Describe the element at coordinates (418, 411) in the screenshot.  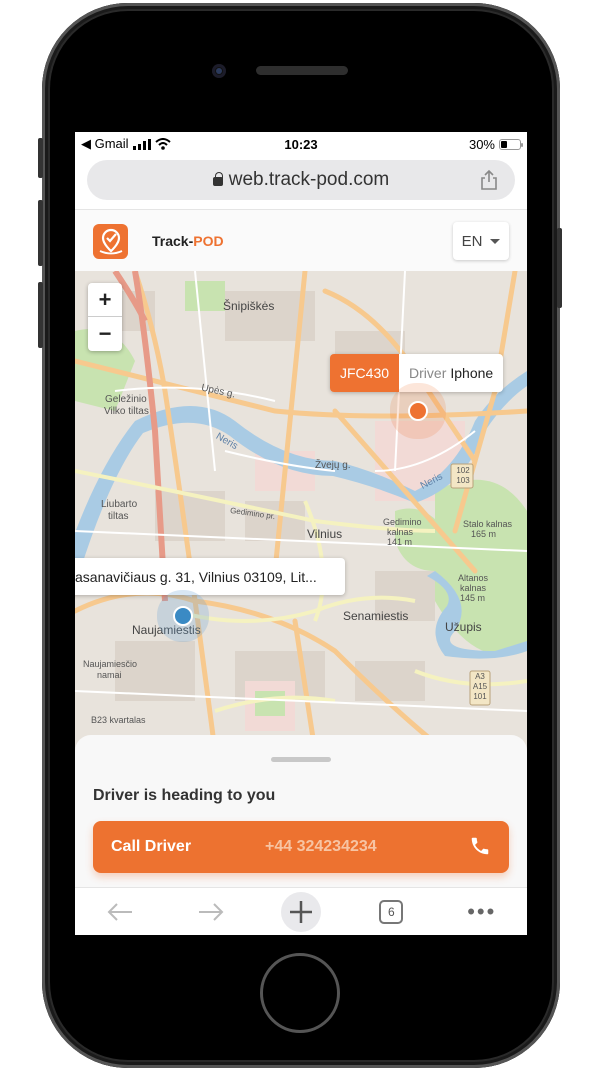
I see `driver-location-marker` at that location.